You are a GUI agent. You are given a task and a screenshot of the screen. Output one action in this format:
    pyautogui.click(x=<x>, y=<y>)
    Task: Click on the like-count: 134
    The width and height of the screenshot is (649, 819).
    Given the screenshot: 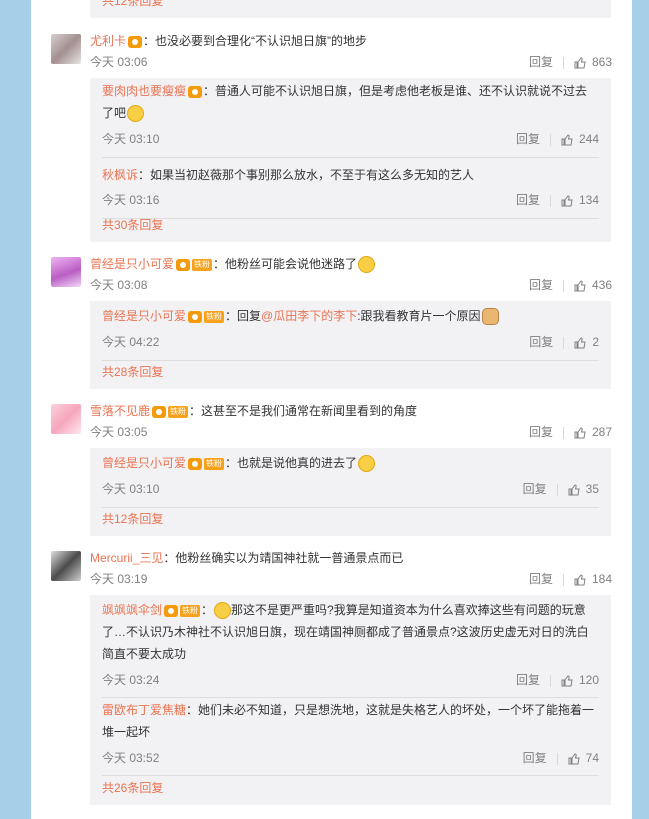 What is the action you would take?
    pyautogui.click(x=588, y=200)
    